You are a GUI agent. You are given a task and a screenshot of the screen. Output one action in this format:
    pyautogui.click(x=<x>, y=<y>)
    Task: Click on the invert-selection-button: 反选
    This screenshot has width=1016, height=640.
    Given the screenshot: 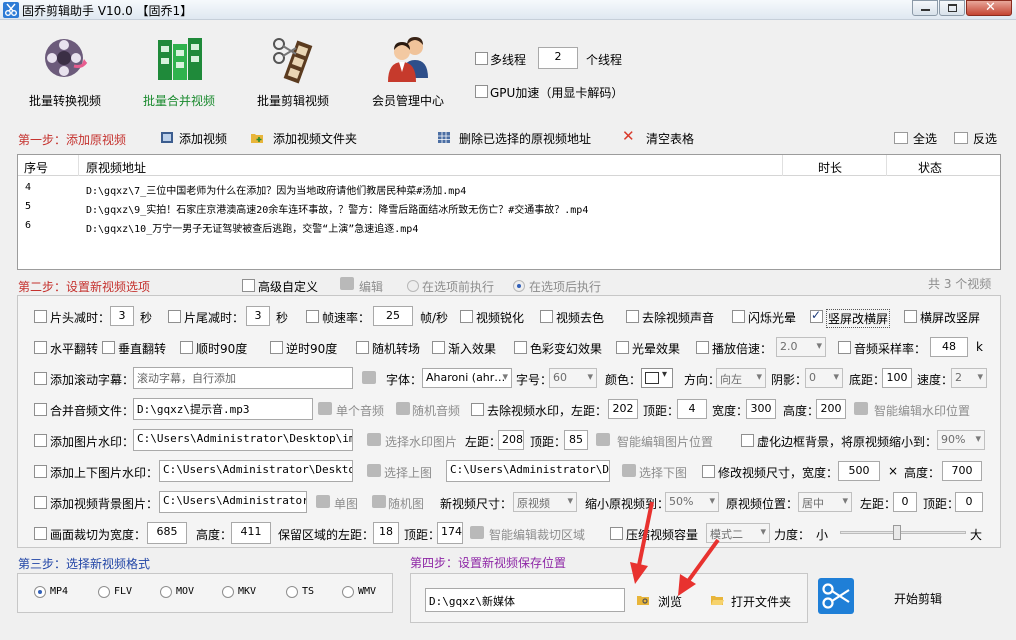 What is the action you would take?
    pyautogui.click(x=977, y=138)
    